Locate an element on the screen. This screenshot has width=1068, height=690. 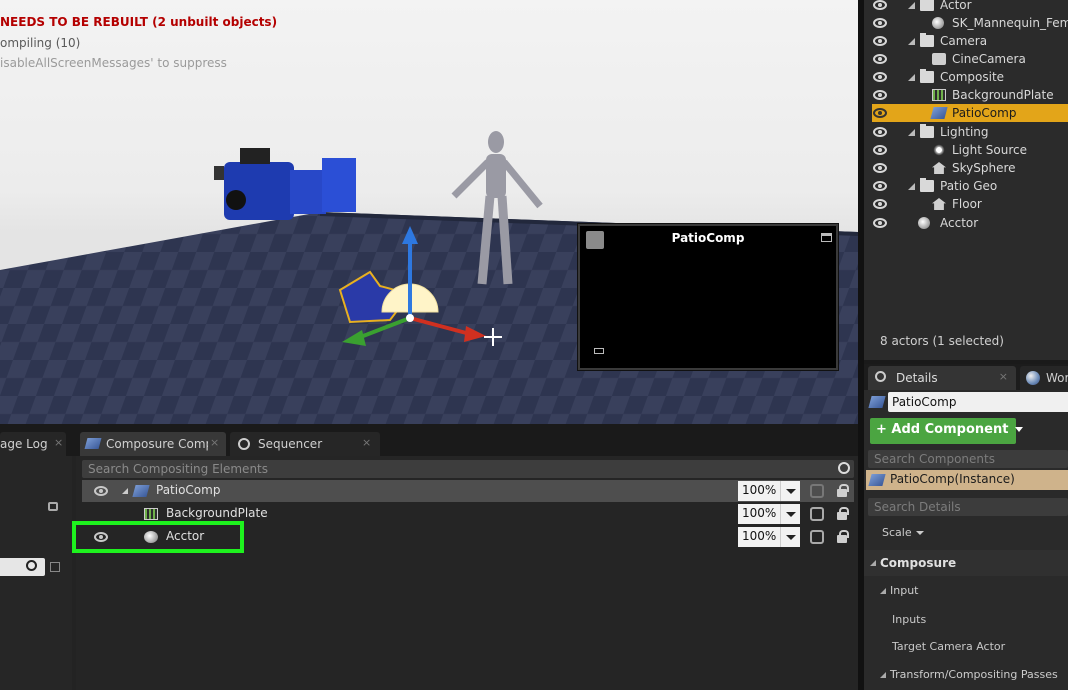
outliner-item-acctor: Acctor is located at coordinates (966, 223).